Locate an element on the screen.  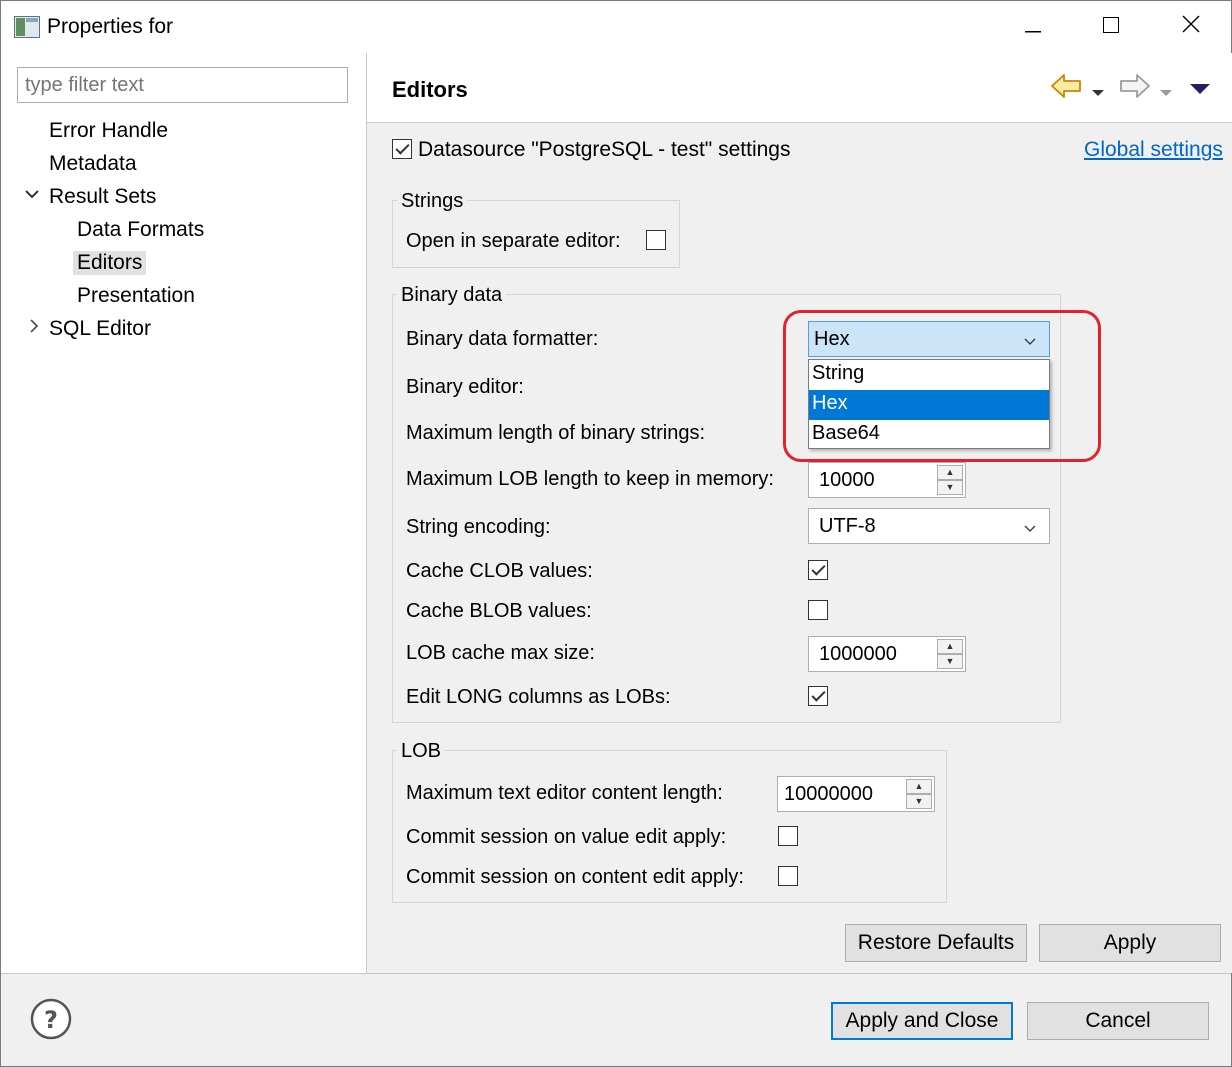
back-arrow-icon is located at coordinates (1066, 89).